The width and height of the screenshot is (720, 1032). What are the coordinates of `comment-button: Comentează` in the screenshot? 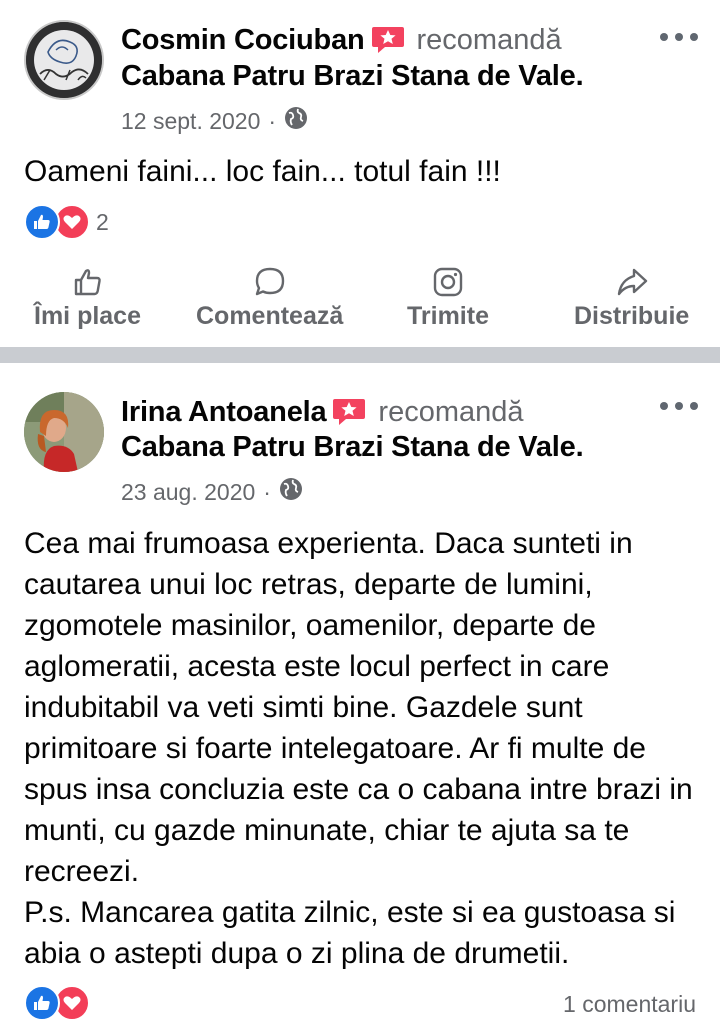 It's located at (269, 298).